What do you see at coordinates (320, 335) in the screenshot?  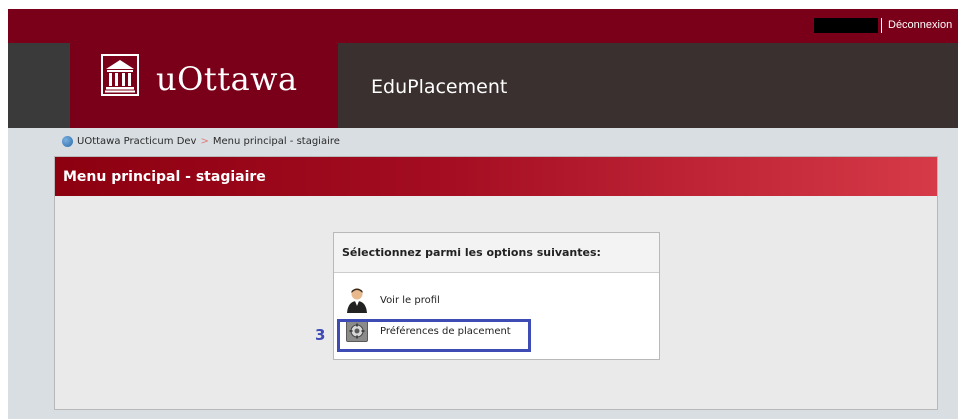 I see `annotation-step-number: 3` at bounding box center [320, 335].